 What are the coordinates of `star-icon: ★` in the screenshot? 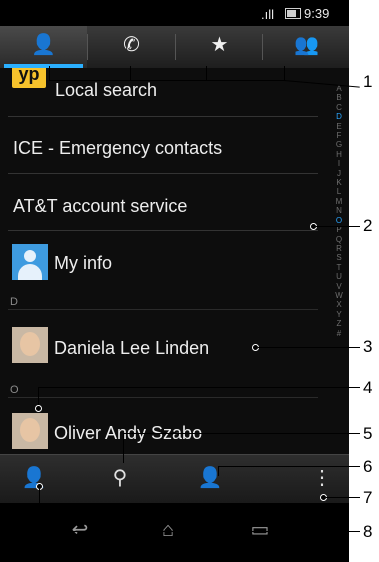 It's located at (219, 45).